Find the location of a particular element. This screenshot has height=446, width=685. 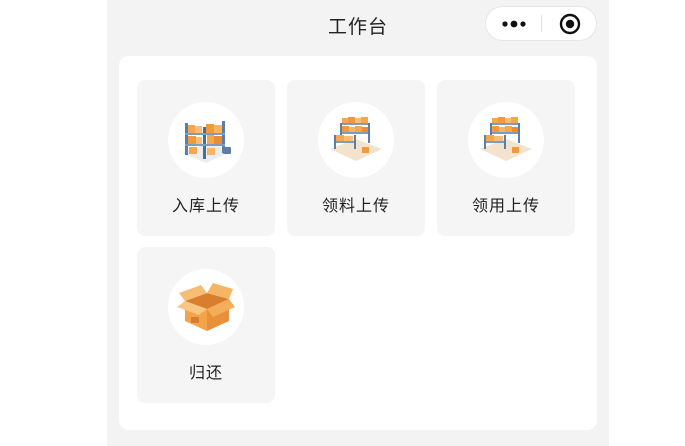

tile-label: 领用上传 is located at coordinates (505, 205).